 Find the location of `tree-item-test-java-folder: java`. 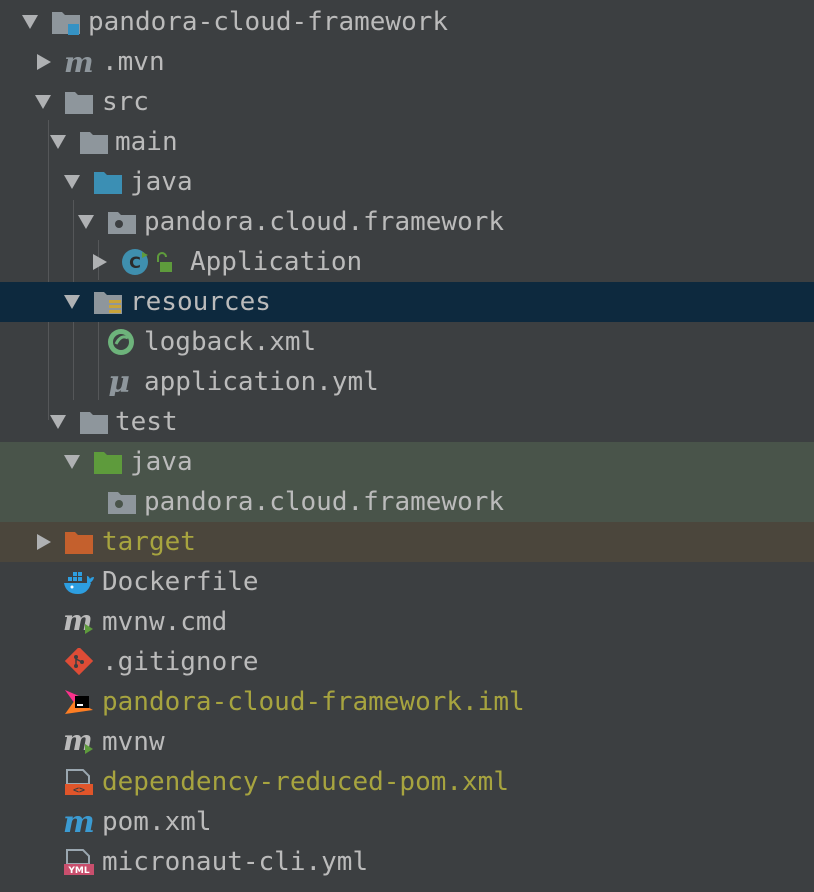

tree-item-test-java-folder: java is located at coordinates (407, 462).